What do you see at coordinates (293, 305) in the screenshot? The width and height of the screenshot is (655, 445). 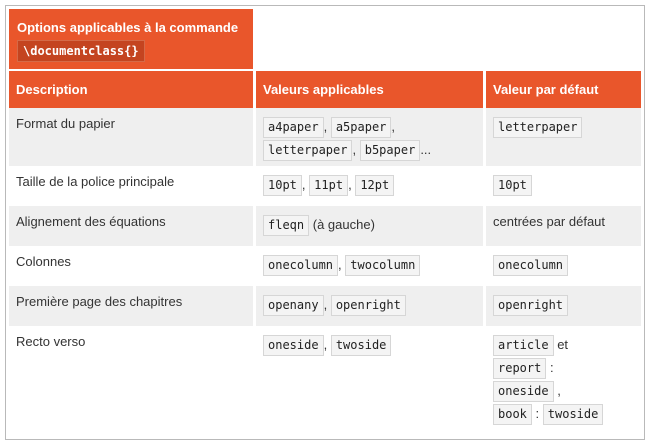 I see `option-value: openany` at bounding box center [293, 305].